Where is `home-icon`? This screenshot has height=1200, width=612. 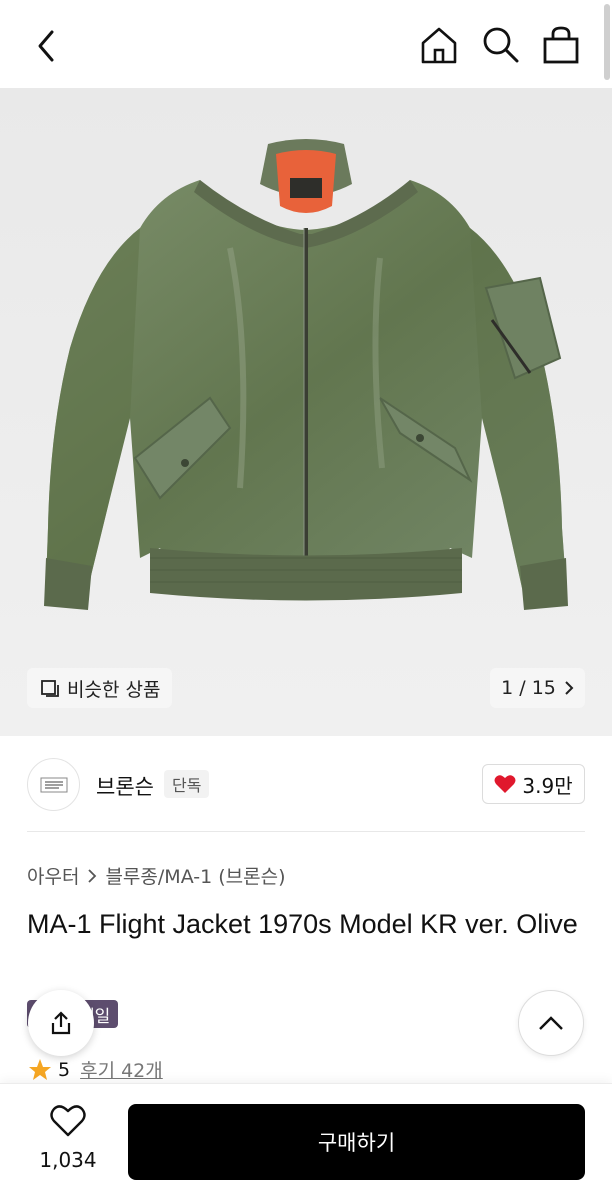 home-icon is located at coordinates (439, 45).